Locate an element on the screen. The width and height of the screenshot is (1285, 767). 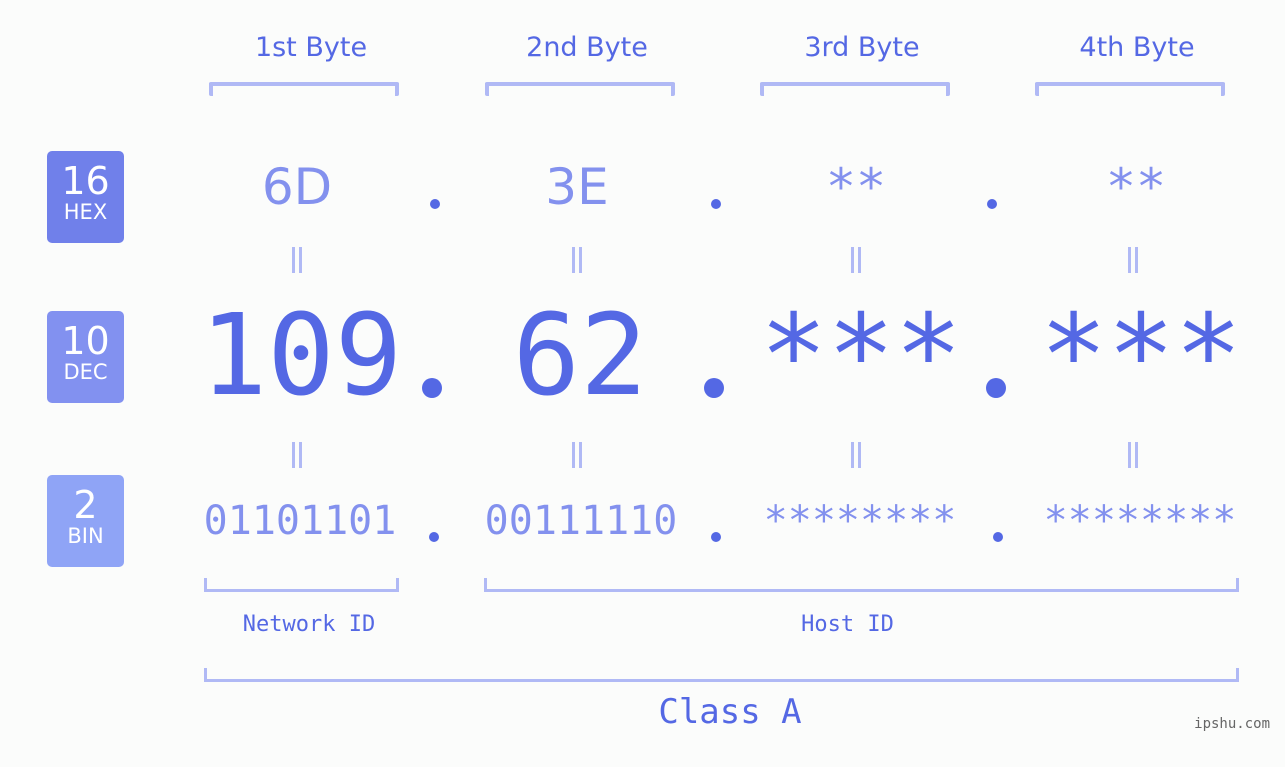
hex-value-4: ** is located at coordinates (1136, 187).